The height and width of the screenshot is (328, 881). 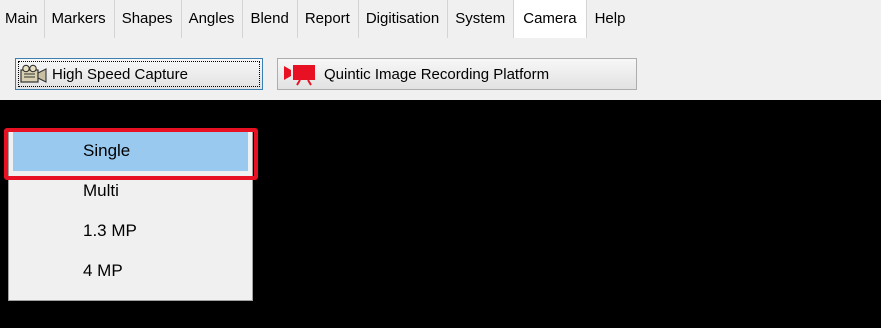 I want to click on menu-item-single: Single, so click(x=130, y=151).